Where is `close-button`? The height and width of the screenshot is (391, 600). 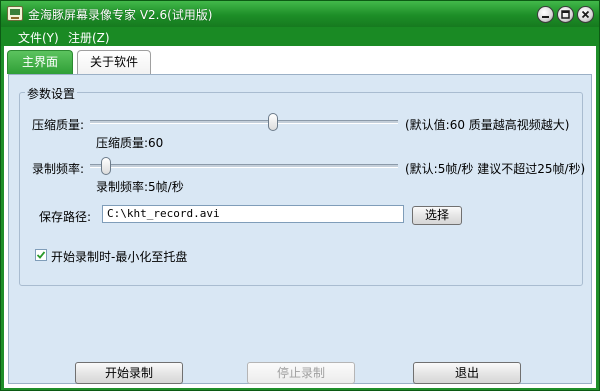 close-button is located at coordinates (585, 14).